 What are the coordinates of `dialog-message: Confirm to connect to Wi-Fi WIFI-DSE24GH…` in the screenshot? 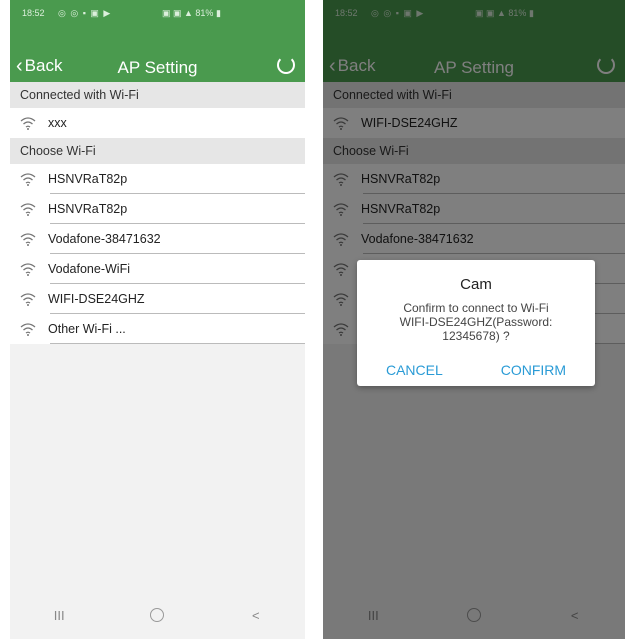 It's located at (476, 322).